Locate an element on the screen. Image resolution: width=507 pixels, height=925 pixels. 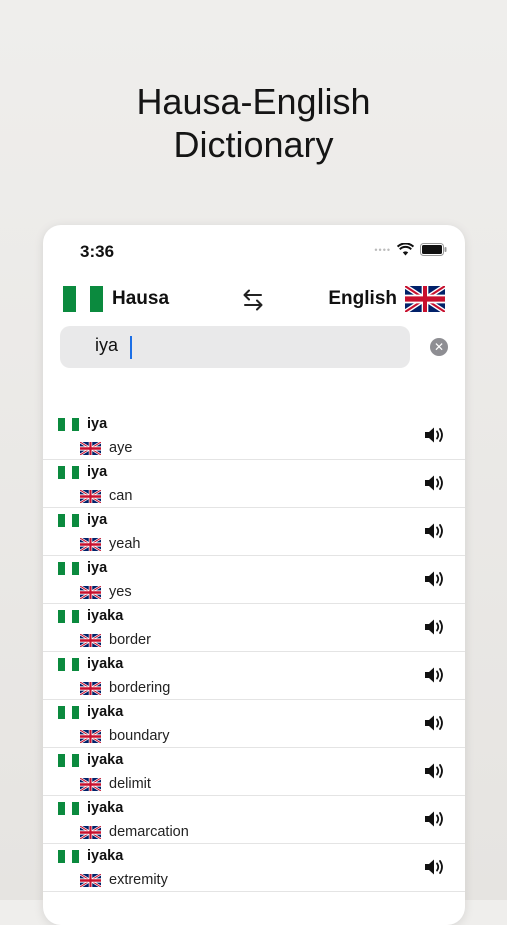
wifi-icon is located at coordinates (405, 249).